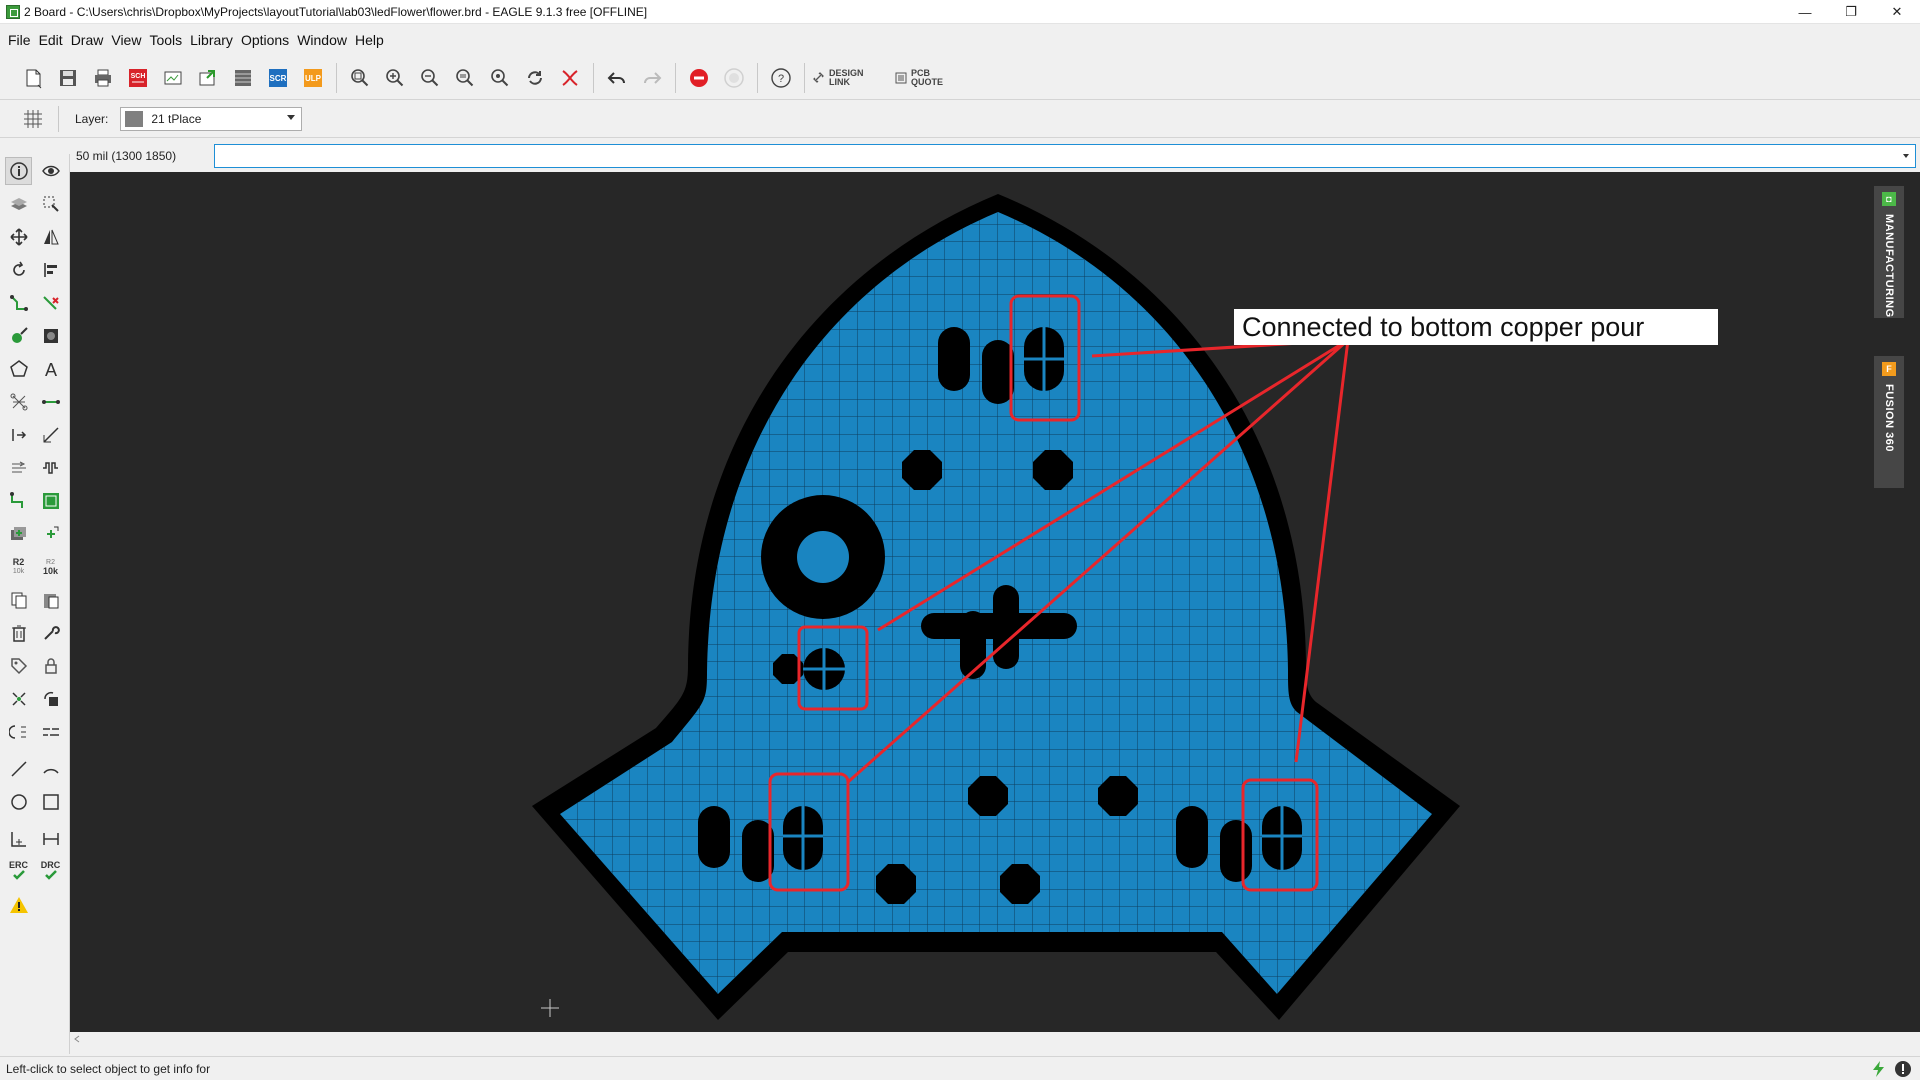 The height and width of the screenshot is (1080, 1920). What do you see at coordinates (126, 40) in the screenshot?
I see `menu-view: View` at bounding box center [126, 40].